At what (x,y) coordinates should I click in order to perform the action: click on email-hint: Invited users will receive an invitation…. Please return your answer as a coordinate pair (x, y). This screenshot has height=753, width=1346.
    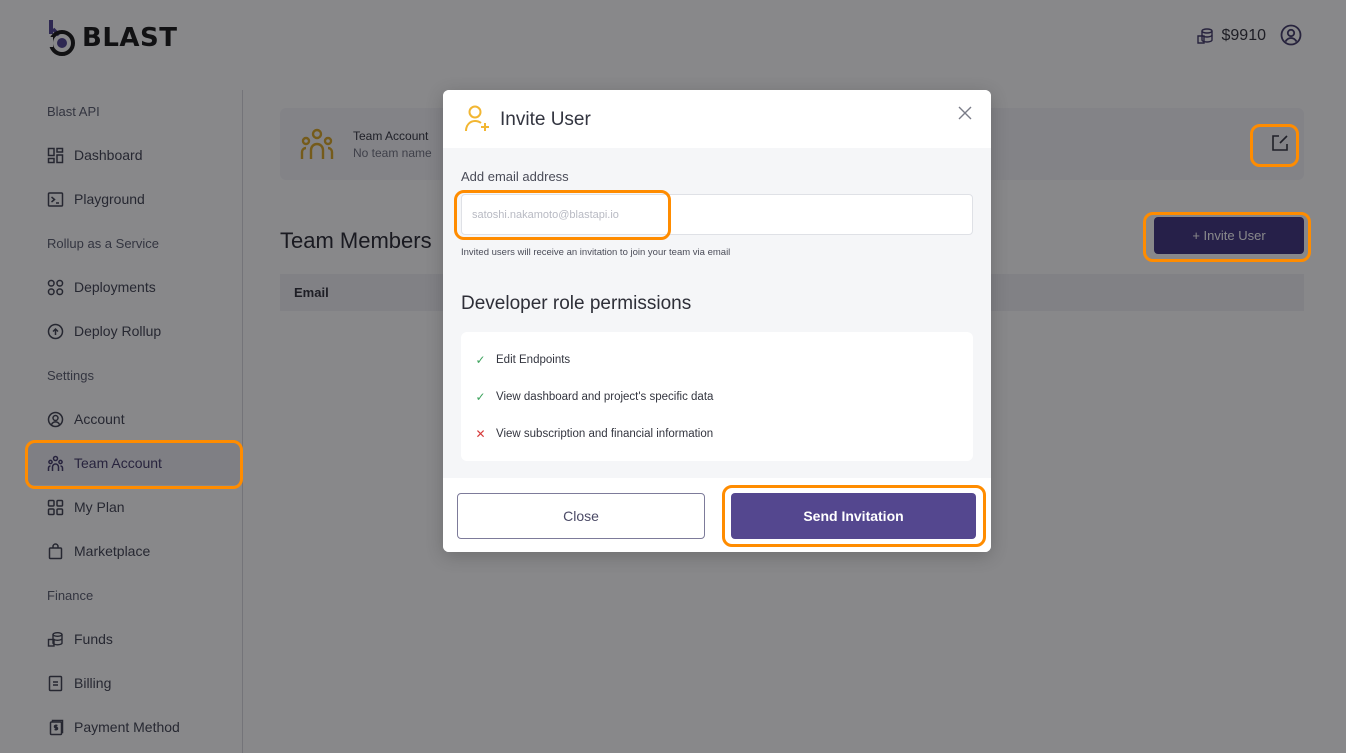
    Looking at the image, I should click on (596, 252).